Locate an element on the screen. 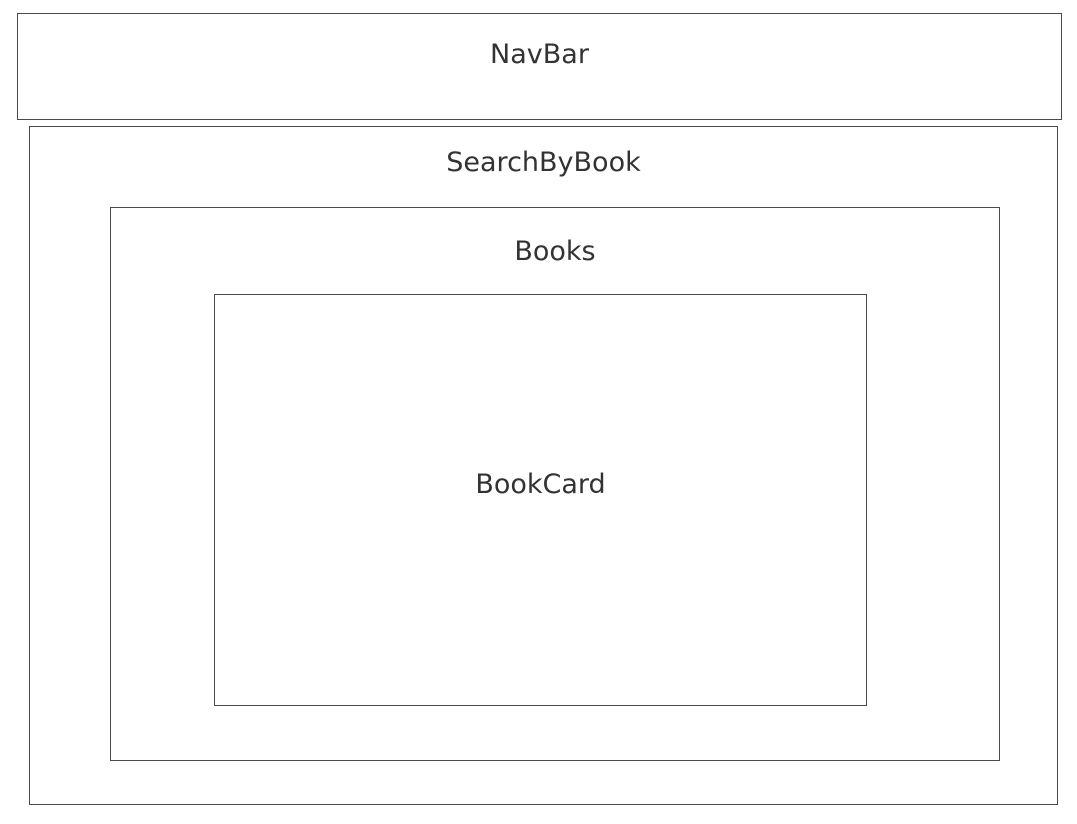 The height and width of the screenshot is (824, 1077). navbar-component-box: NavBar is located at coordinates (539, 66).